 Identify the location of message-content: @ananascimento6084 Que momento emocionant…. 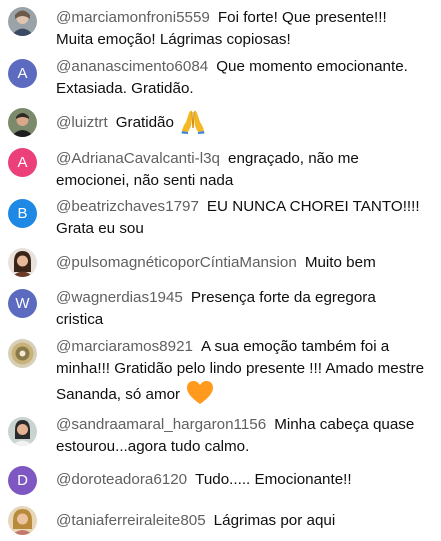
(241, 78).